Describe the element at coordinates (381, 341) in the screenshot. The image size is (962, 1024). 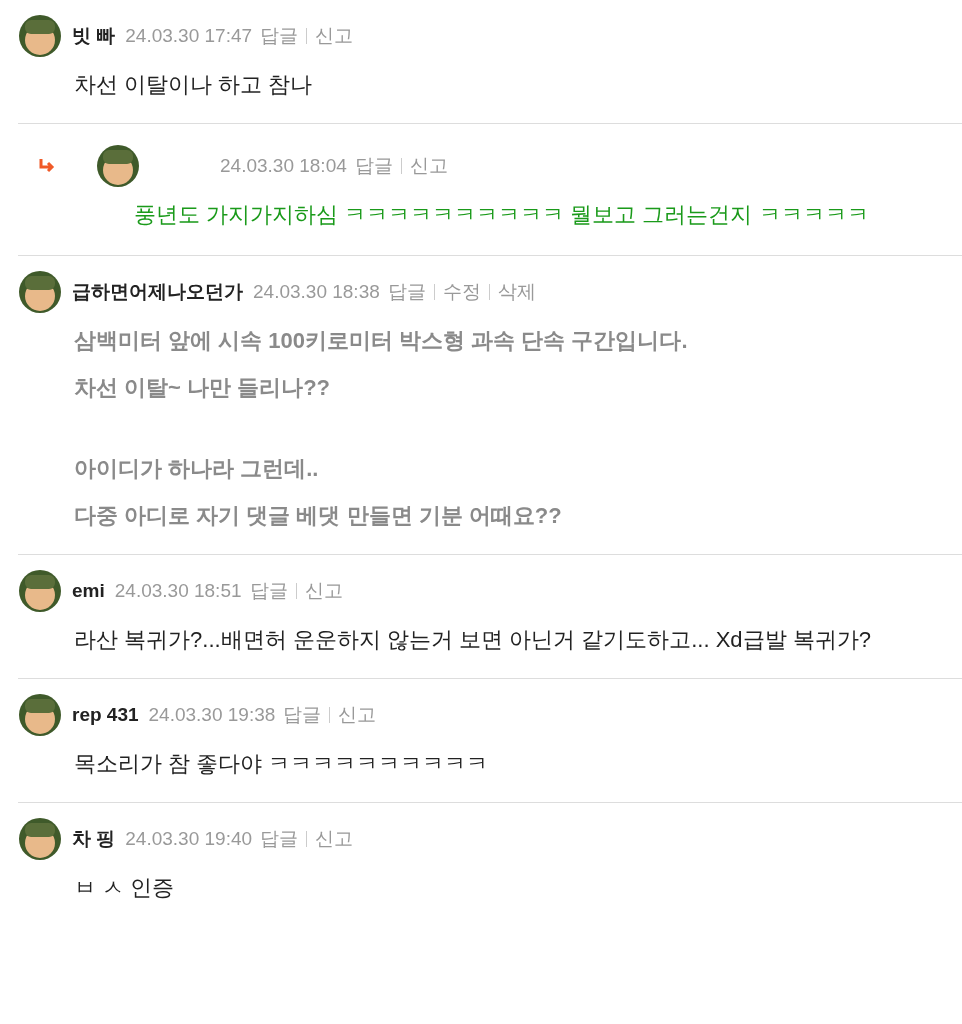
I see `comment-text: 삼백미터 앞에 시속 100키로미터 박스형 과속 단속 구간입니다.` at that location.